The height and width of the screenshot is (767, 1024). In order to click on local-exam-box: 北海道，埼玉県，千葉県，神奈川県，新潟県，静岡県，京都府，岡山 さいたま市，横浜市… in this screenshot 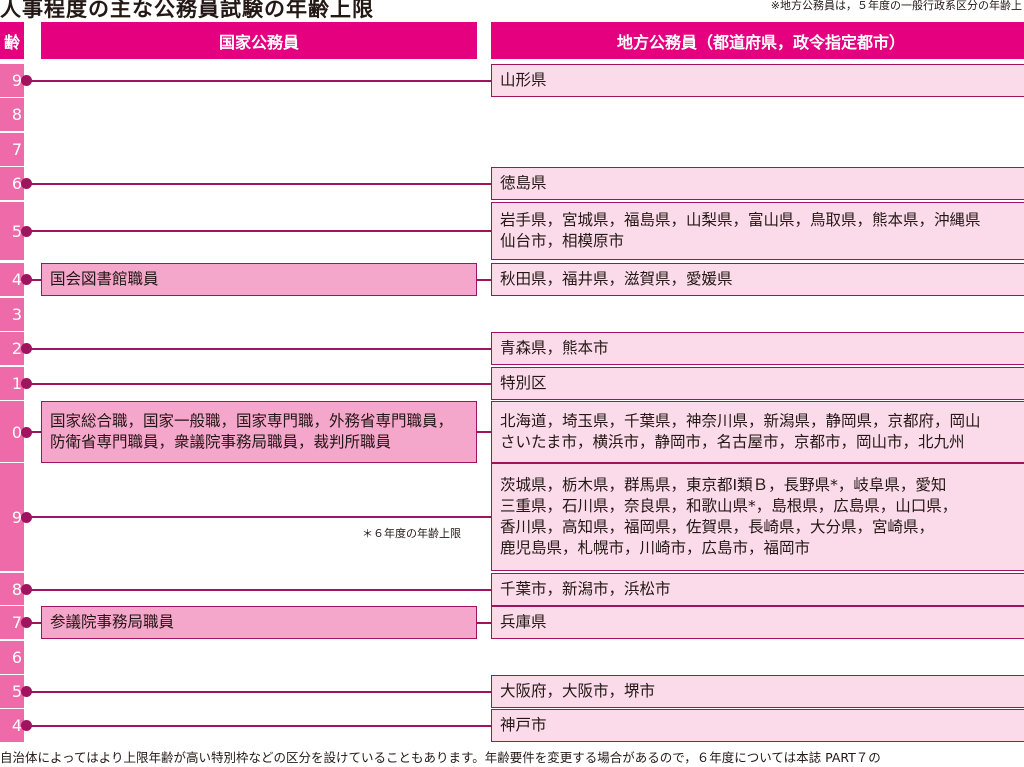, I will do `click(757, 432)`.